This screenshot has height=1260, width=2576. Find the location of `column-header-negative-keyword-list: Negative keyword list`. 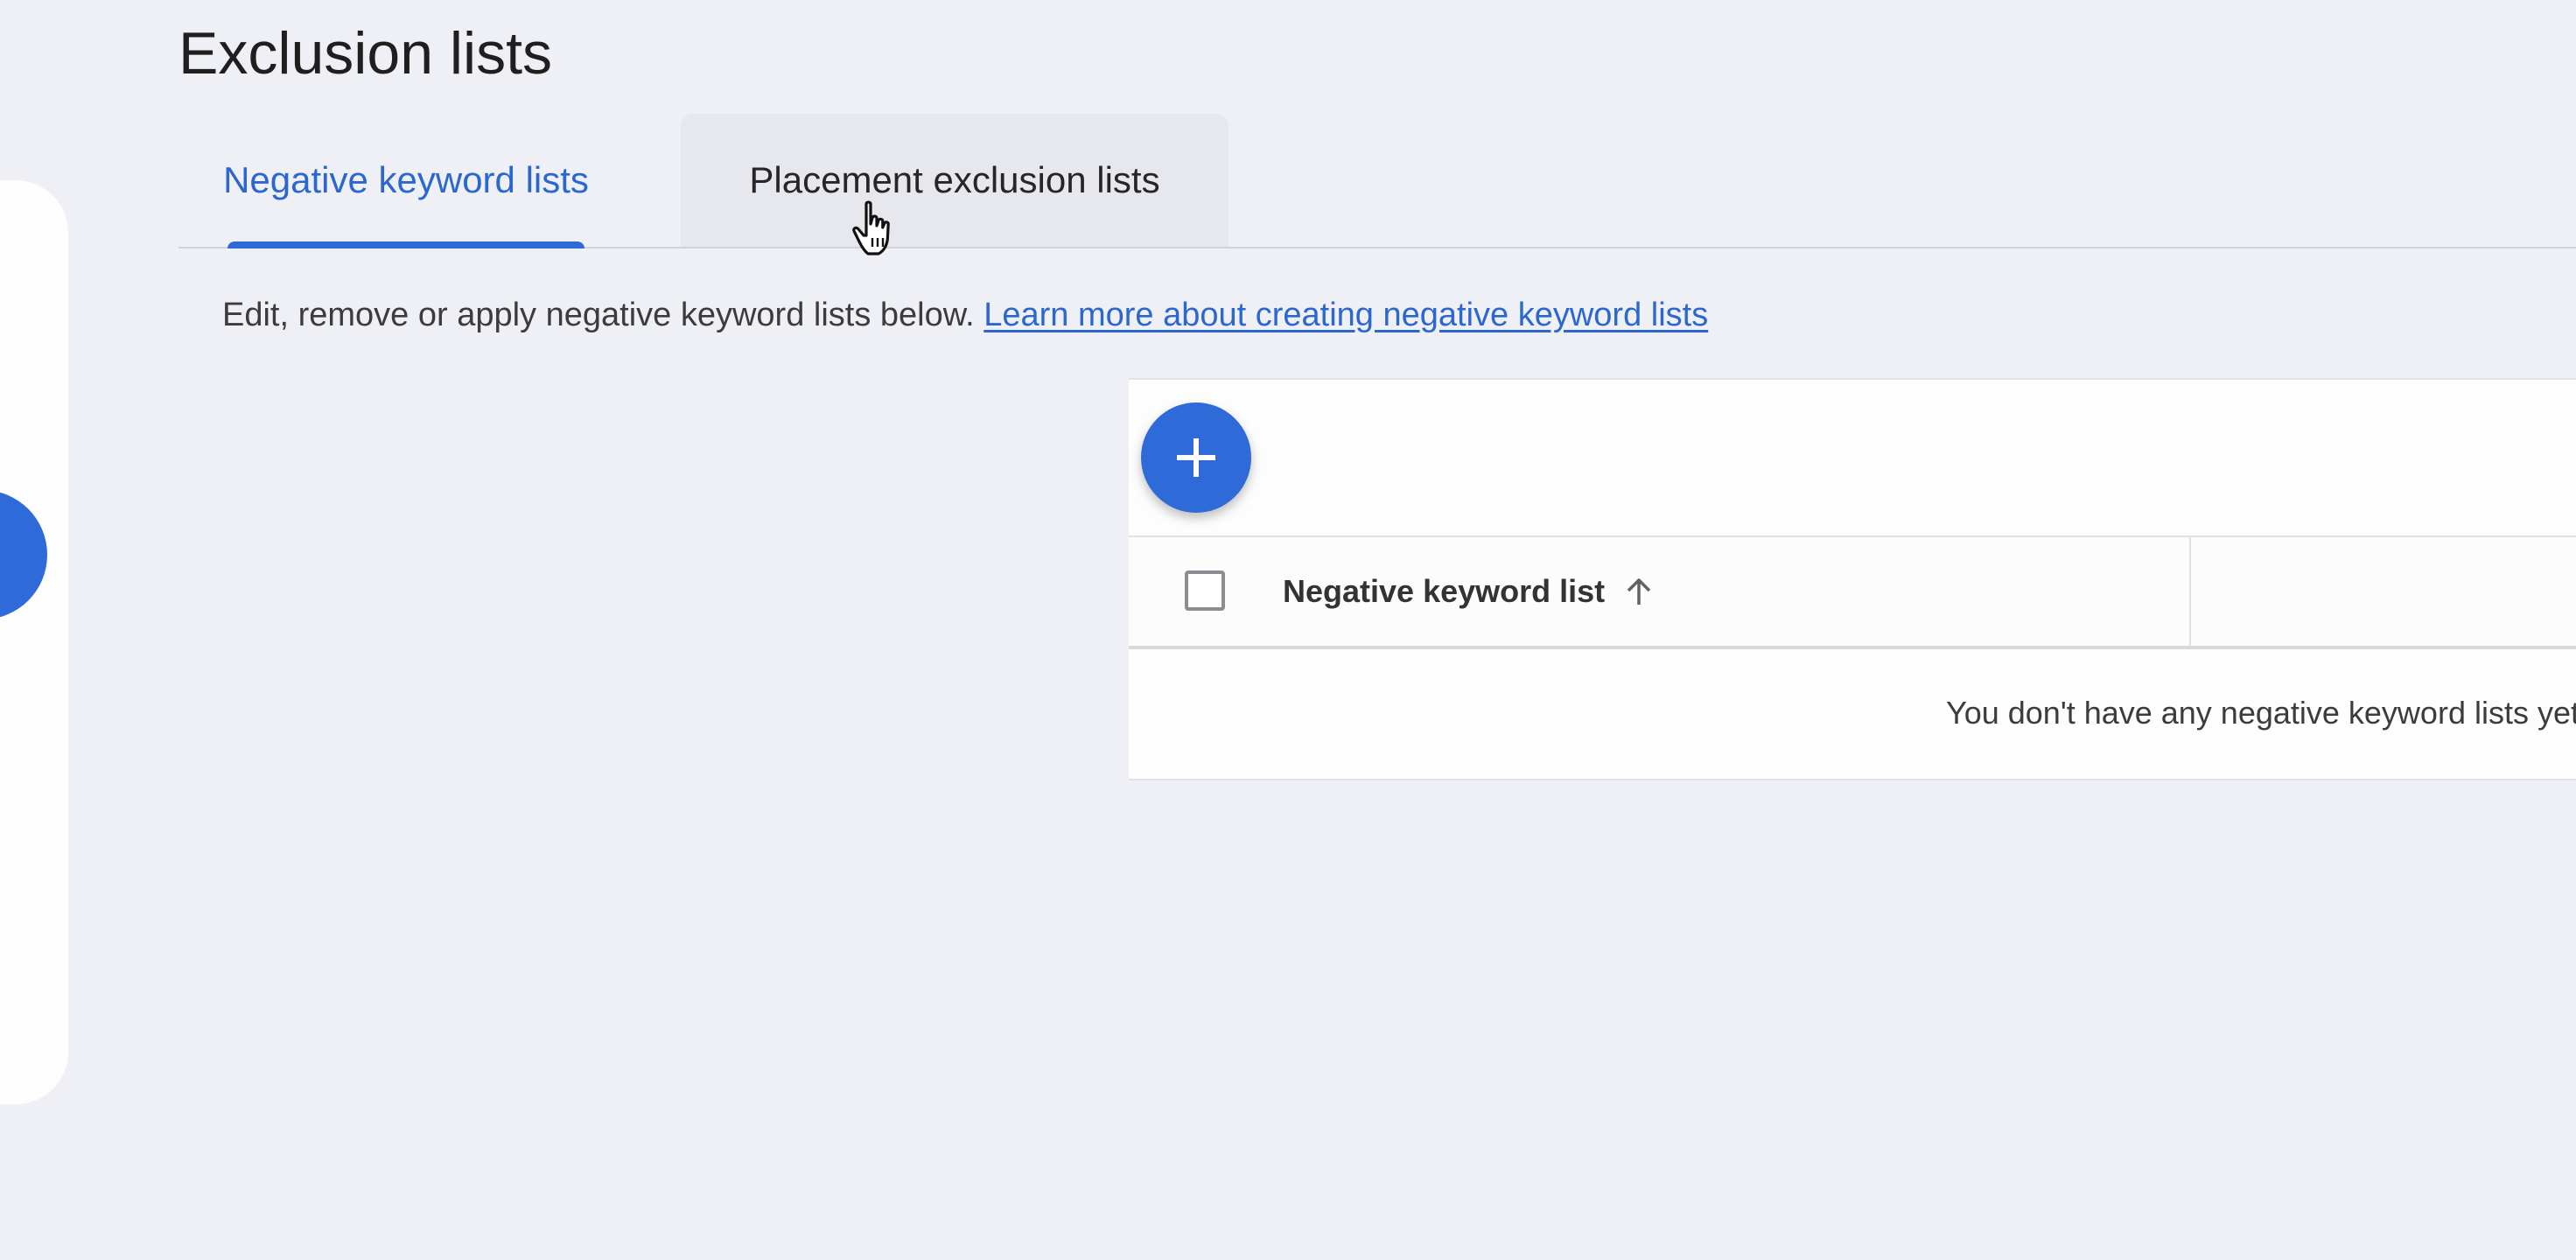

column-header-negative-keyword-list: Negative keyword list is located at coordinates (1468, 591).